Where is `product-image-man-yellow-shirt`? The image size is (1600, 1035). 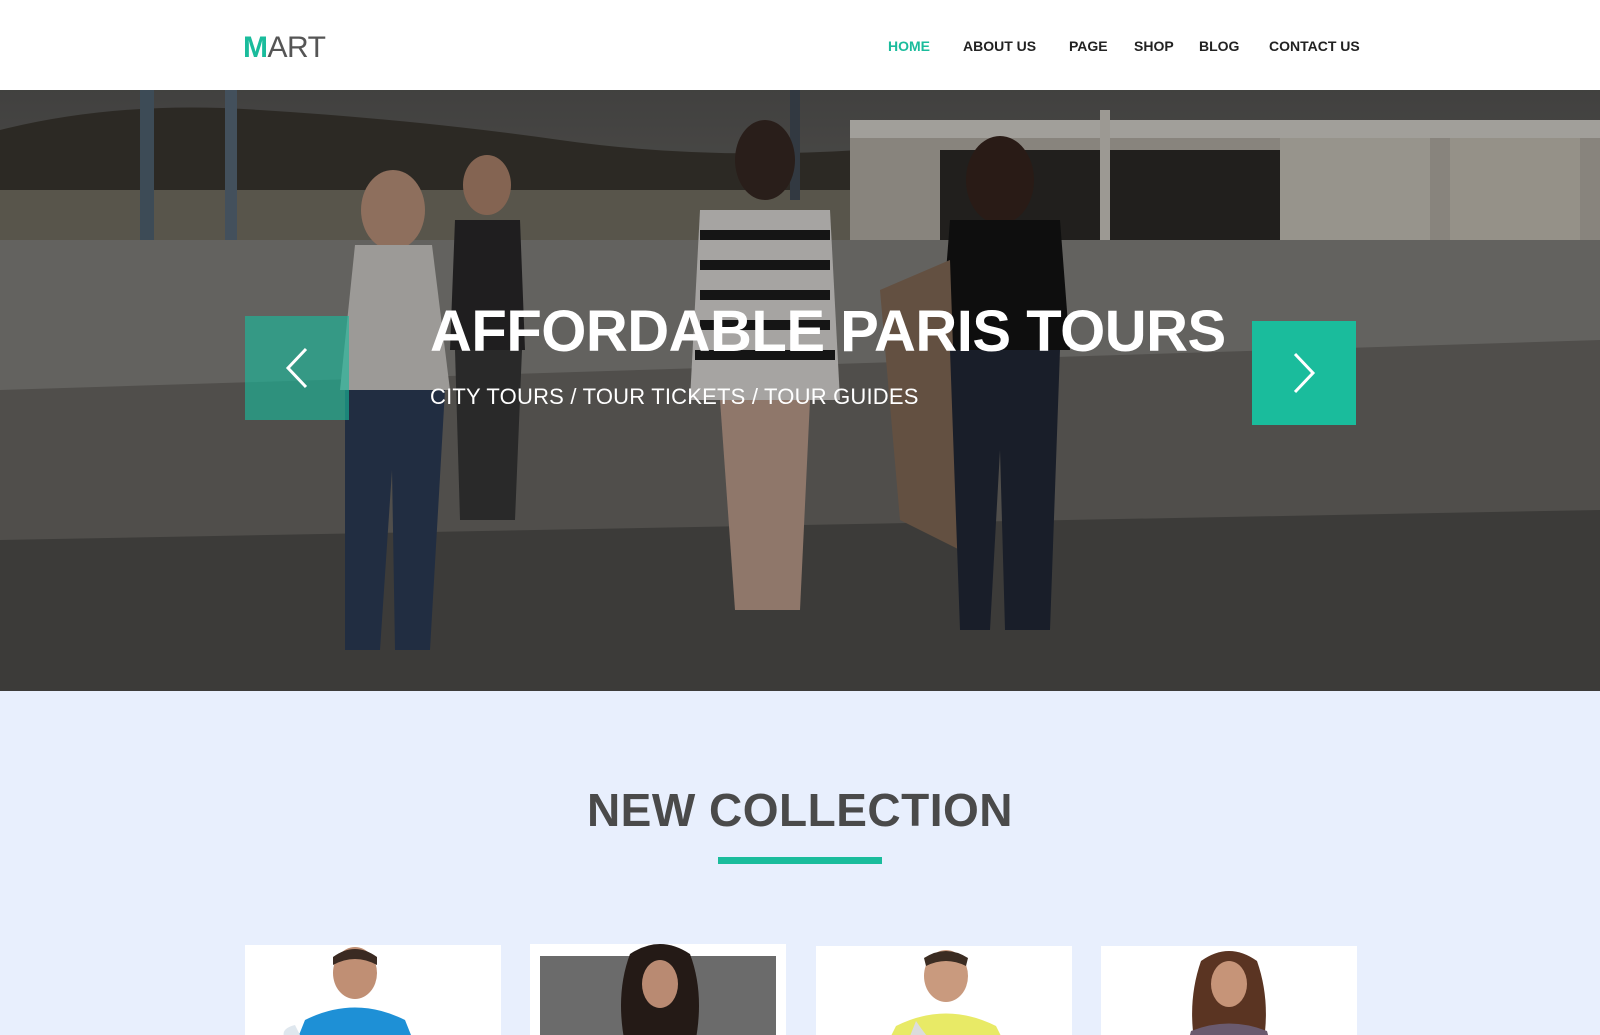
product-image-man-yellow-shirt is located at coordinates (946, 992).